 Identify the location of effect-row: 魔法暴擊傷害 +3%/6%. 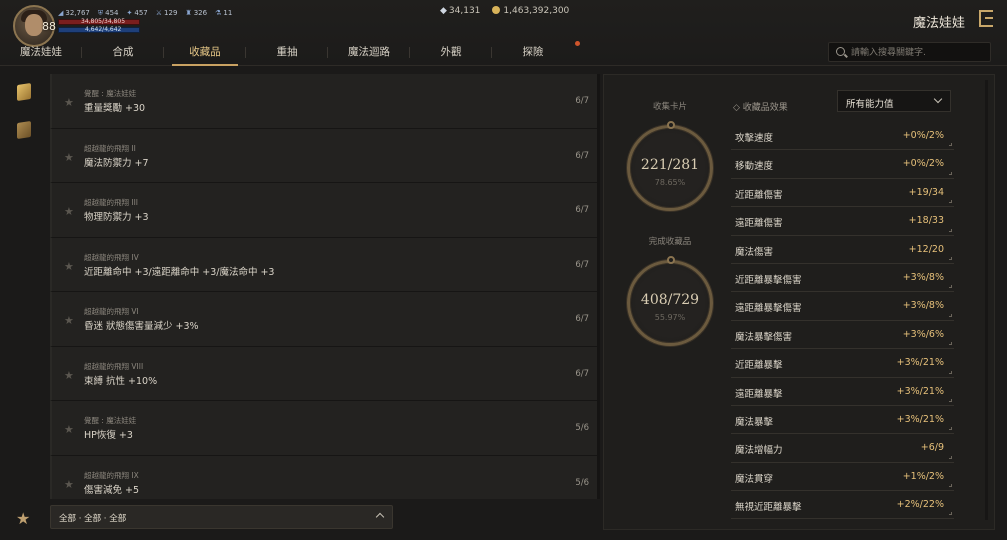
(842, 335).